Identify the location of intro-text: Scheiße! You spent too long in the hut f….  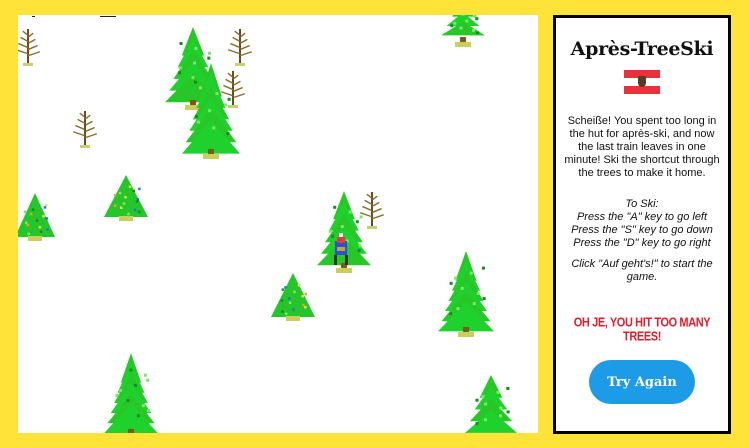
(642, 147).